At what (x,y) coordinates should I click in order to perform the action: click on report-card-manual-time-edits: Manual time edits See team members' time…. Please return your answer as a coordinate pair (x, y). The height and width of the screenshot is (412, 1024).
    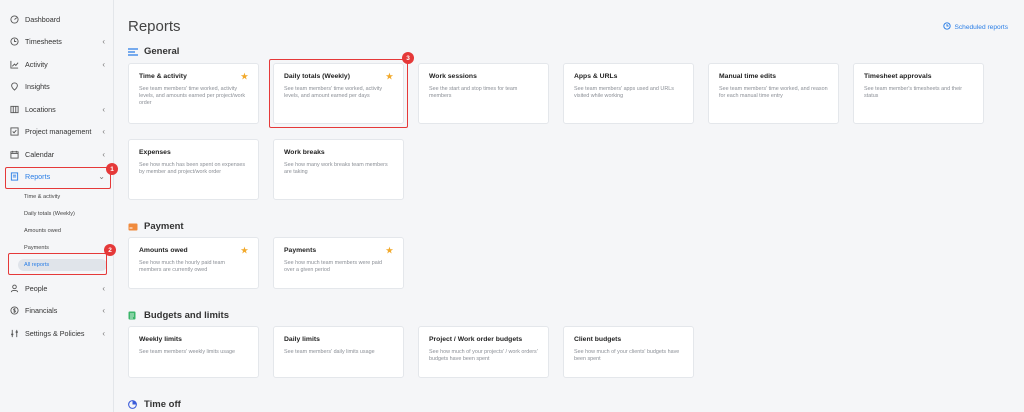
    Looking at the image, I should click on (773, 93).